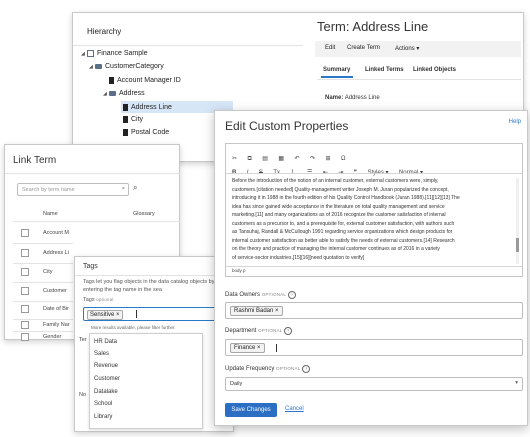  Describe the element at coordinates (106, 366) in the screenshot. I see `tag-option: Revenue` at that location.